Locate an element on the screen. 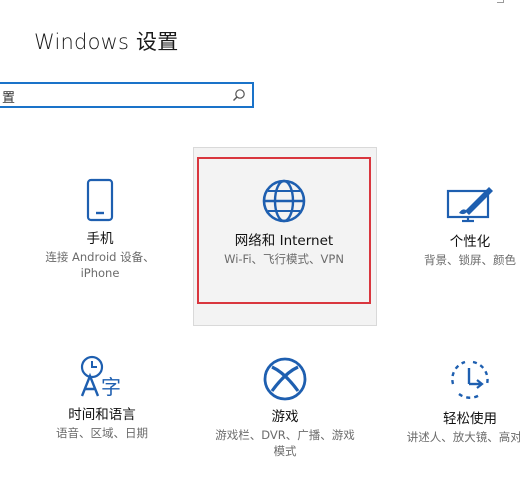 The image size is (520, 482). tile-title: 个性化 is located at coordinates (470, 242).